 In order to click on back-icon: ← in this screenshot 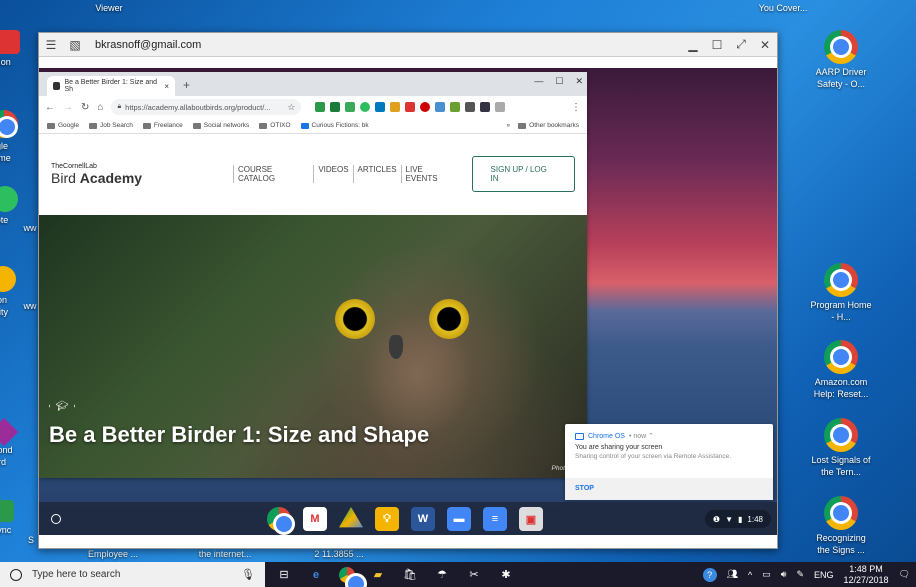, I will do `click(50, 107)`.